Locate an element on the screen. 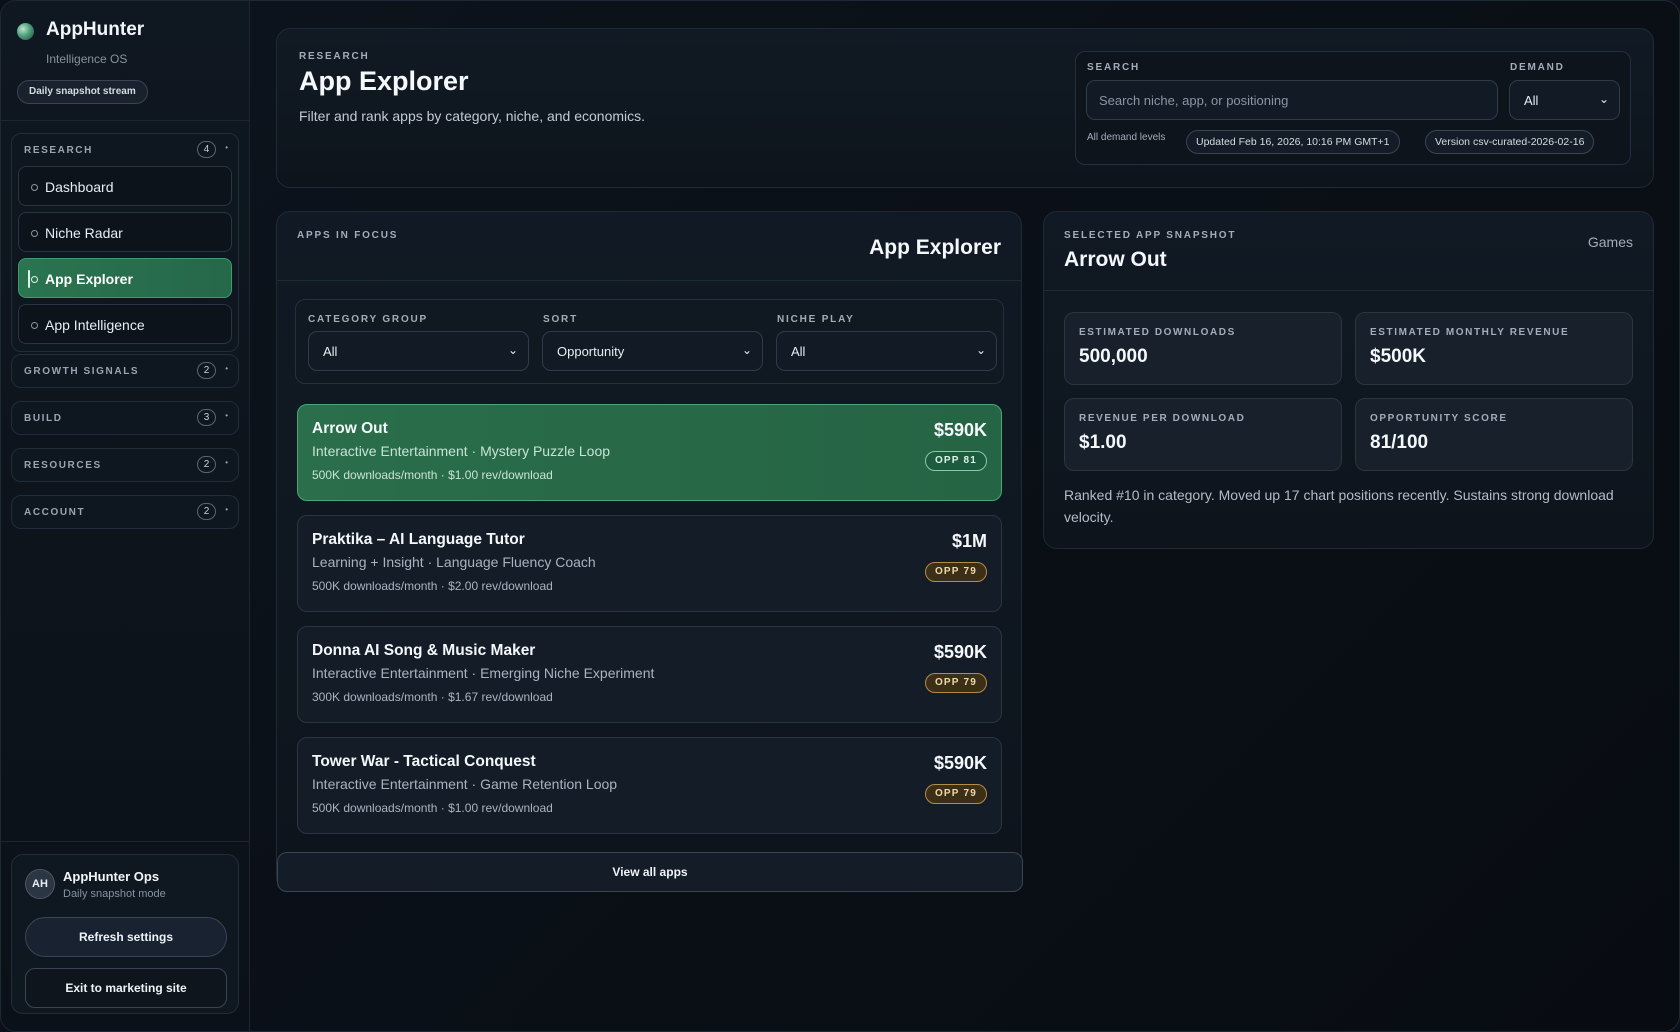  nav-group-build: BUILD 3 • is located at coordinates (125, 418).